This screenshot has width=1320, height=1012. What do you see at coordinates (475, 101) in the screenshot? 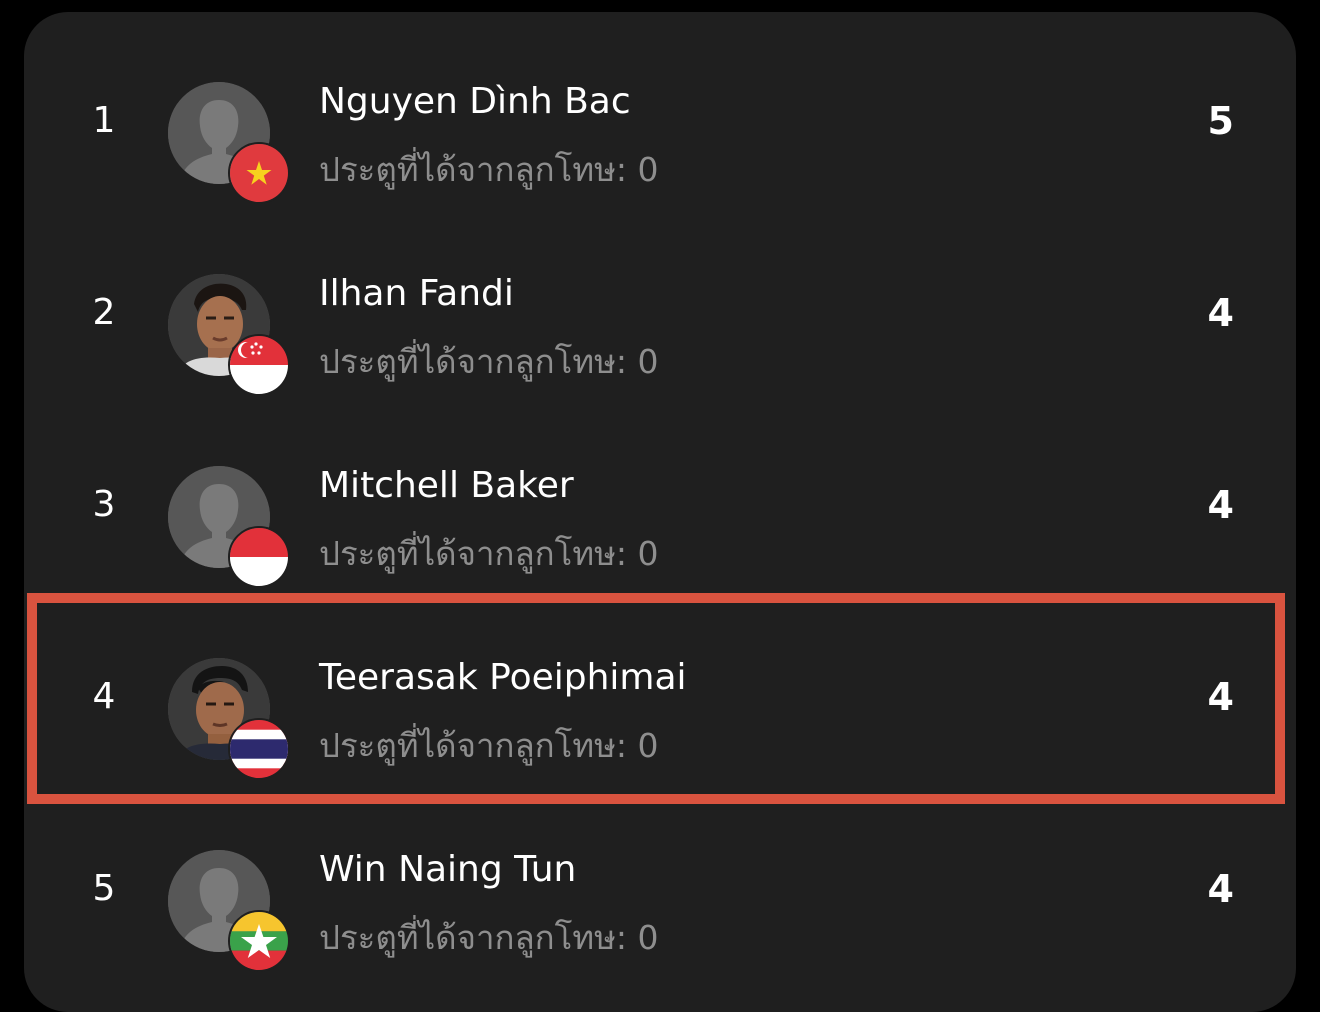
I see `player-name: Nguyen Dình Bac` at bounding box center [475, 101].